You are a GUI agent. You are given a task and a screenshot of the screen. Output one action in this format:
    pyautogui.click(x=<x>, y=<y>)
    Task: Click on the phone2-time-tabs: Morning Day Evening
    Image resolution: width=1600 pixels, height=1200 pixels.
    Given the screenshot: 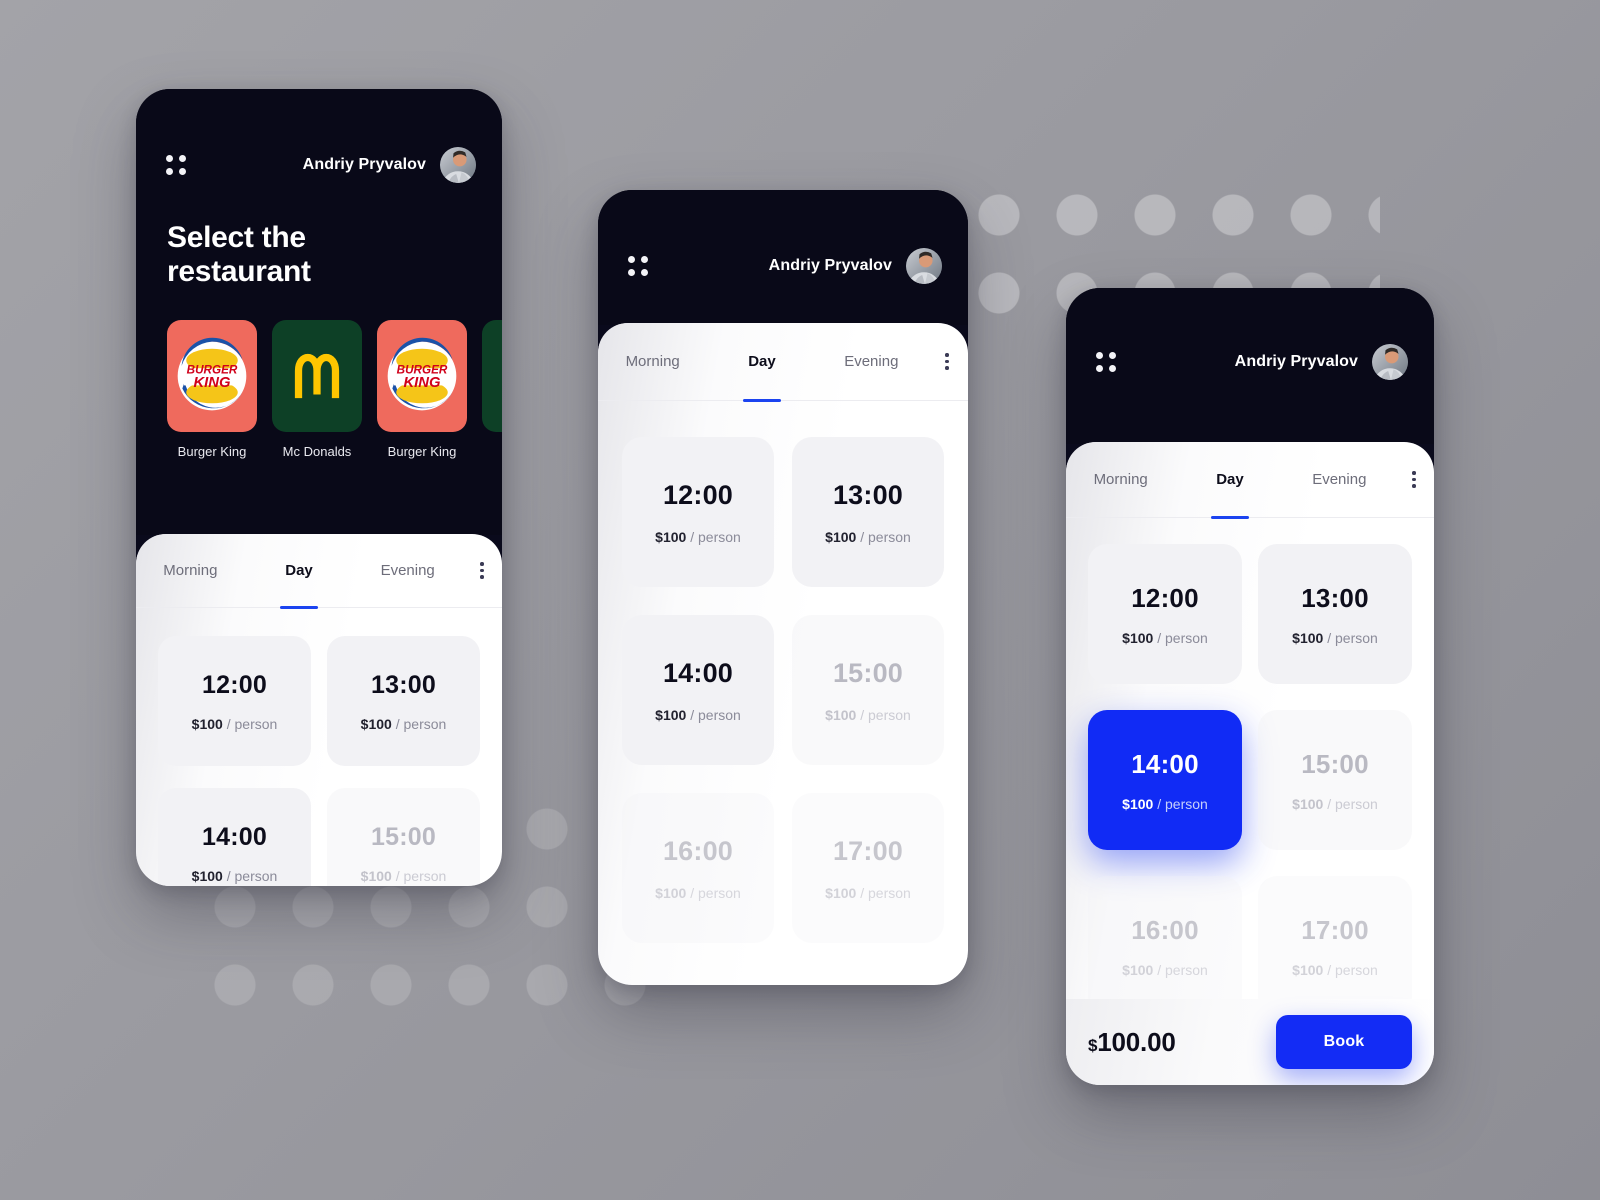 What is the action you would take?
    pyautogui.click(x=783, y=362)
    